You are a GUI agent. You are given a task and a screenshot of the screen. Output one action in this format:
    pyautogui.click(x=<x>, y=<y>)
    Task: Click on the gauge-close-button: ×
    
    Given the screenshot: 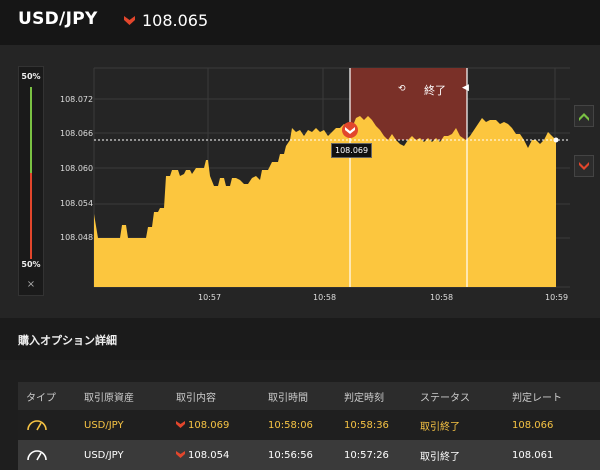 What is the action you would take?
    pyautogui.click(x=31, y=284)
    